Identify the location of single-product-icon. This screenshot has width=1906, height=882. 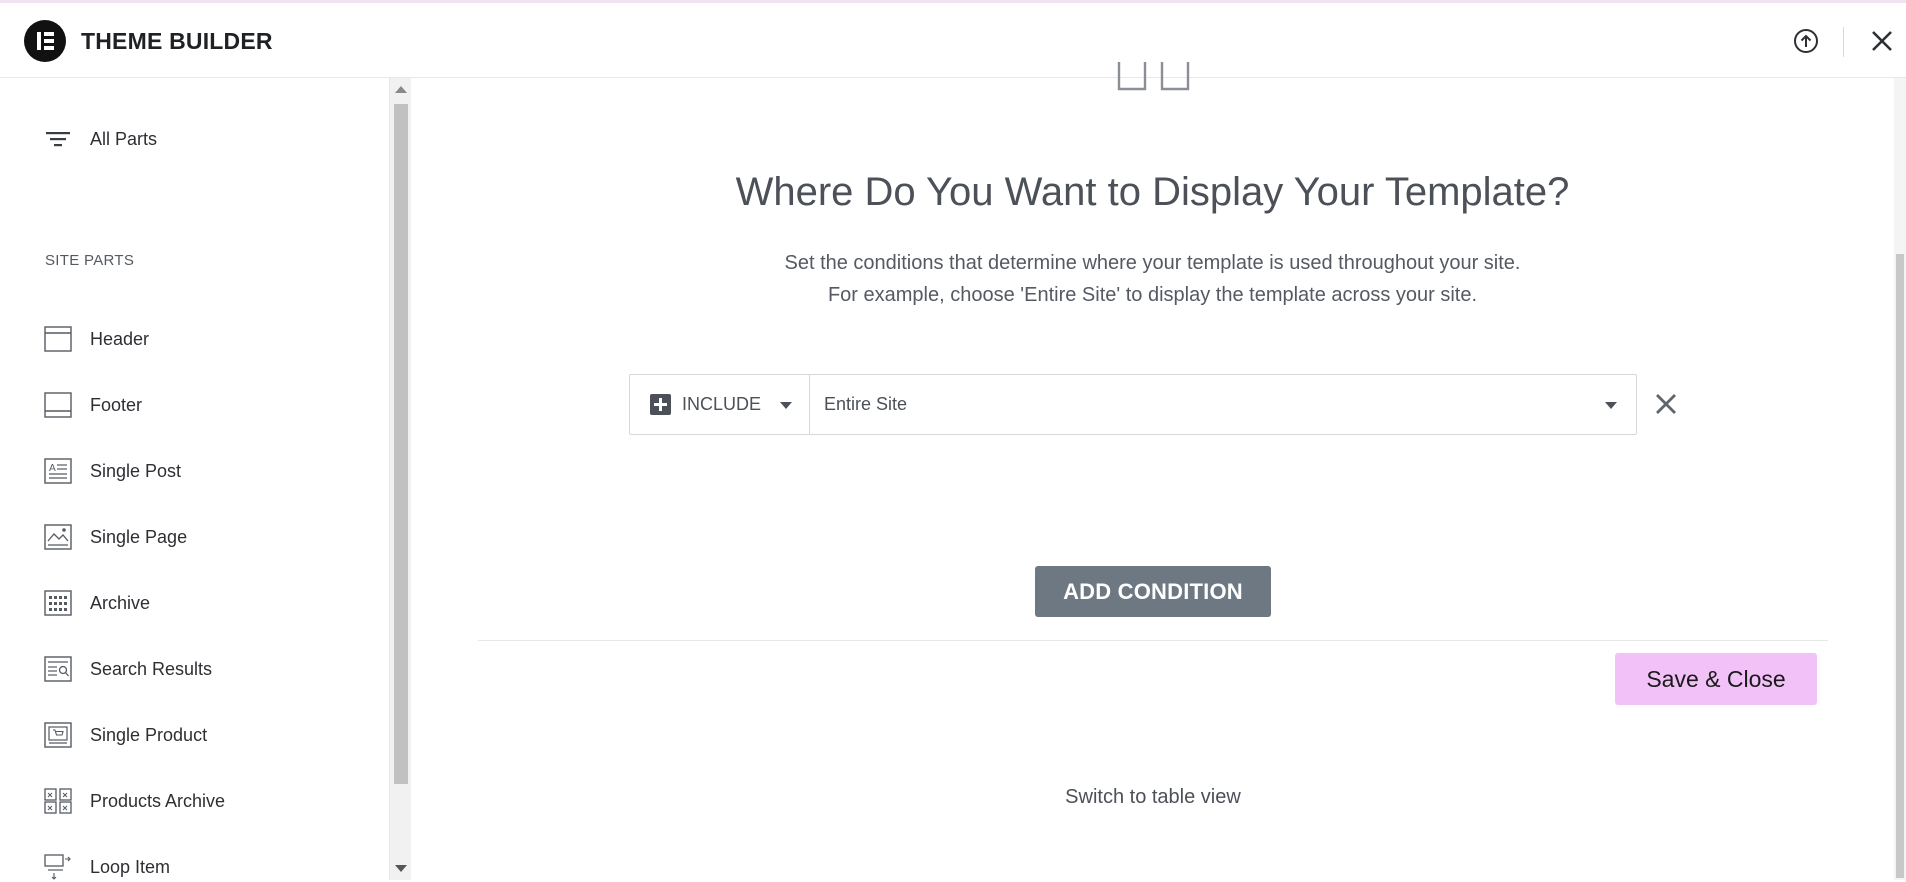
(58, 735).